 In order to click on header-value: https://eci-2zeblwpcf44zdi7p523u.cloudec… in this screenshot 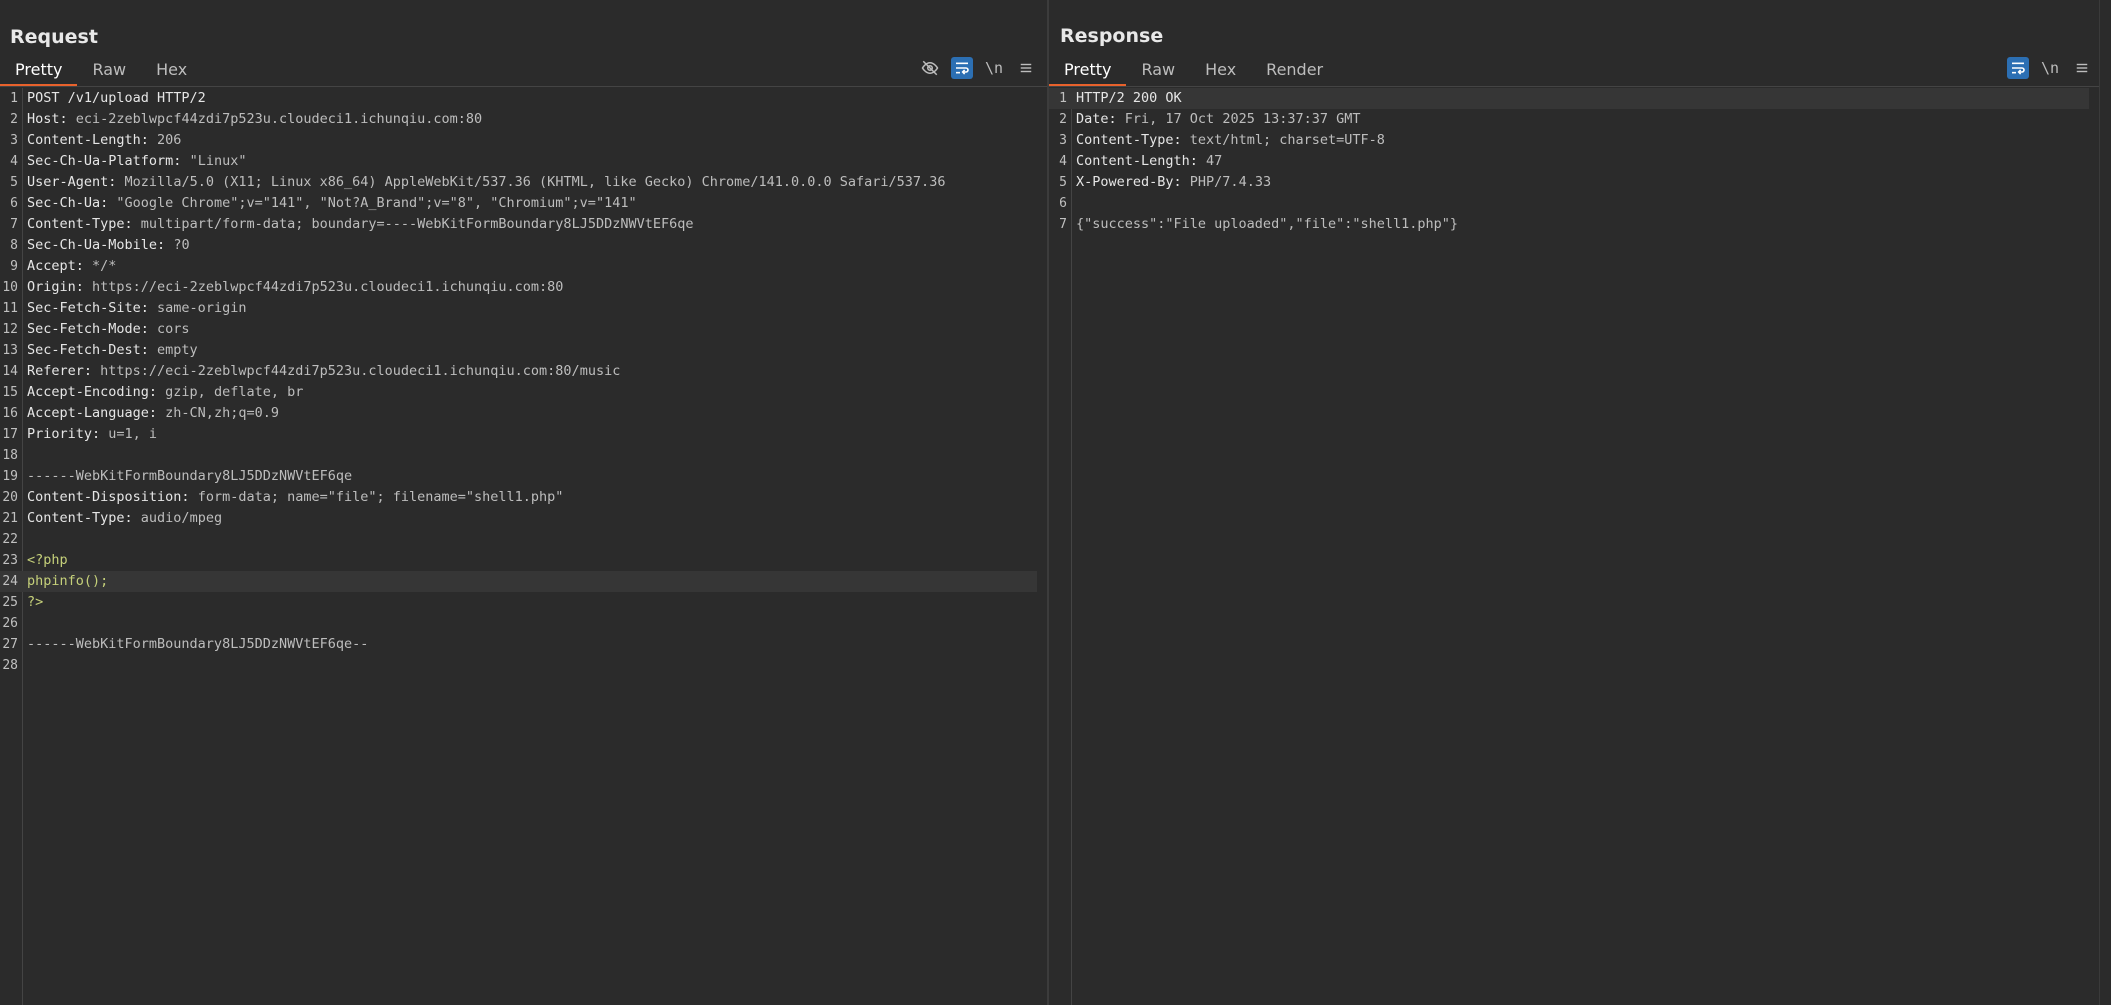, I will do `click(328, 287)`.